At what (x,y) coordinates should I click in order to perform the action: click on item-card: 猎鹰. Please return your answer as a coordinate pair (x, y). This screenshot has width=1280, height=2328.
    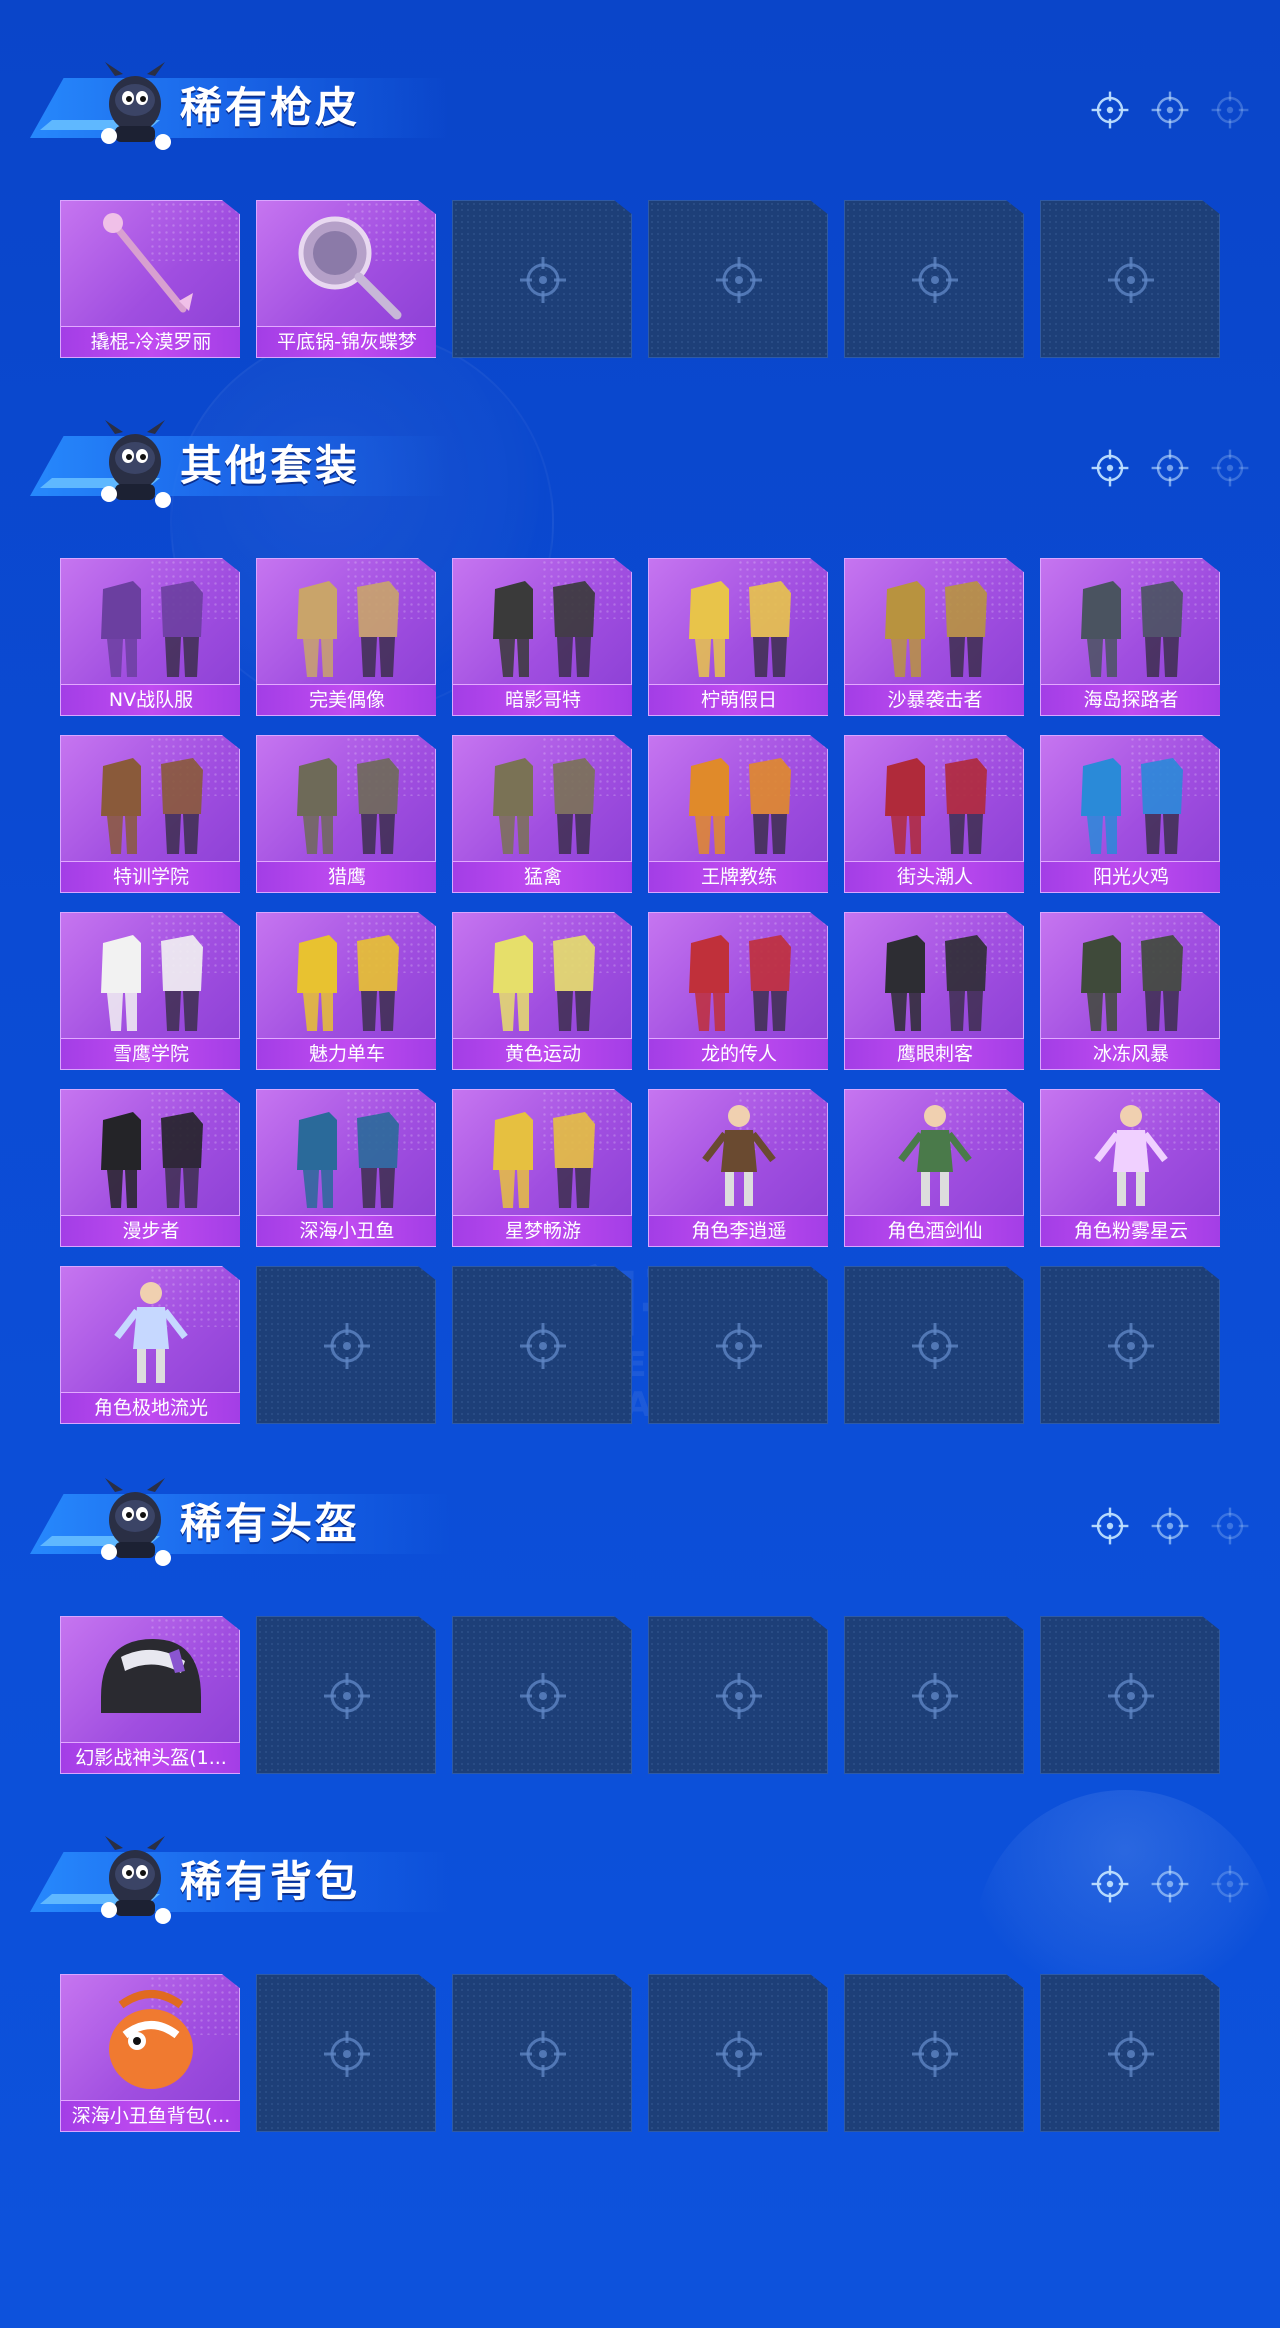
    Looking at the image, I should click on (346, 814).